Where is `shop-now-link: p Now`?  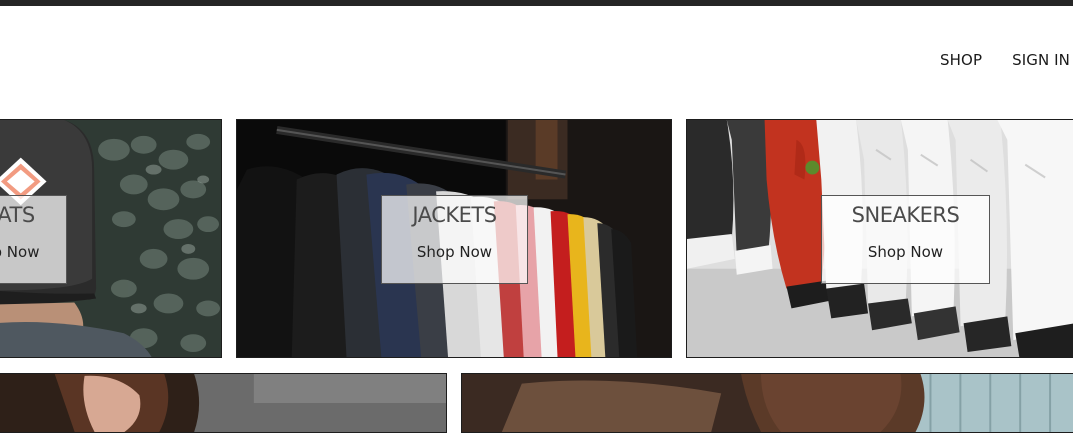 shop-now-link: p Now is located at coordinates (33, 252).